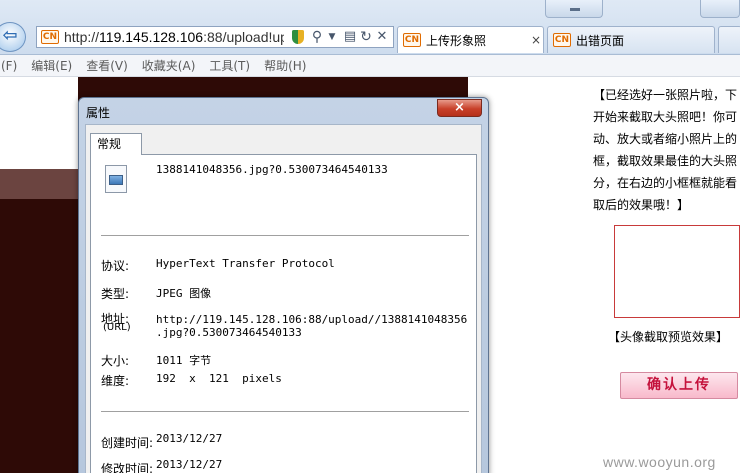 The width and height of the screenshot is (740, 473). I want to click on type-label: 类型:, so click(115, 294).